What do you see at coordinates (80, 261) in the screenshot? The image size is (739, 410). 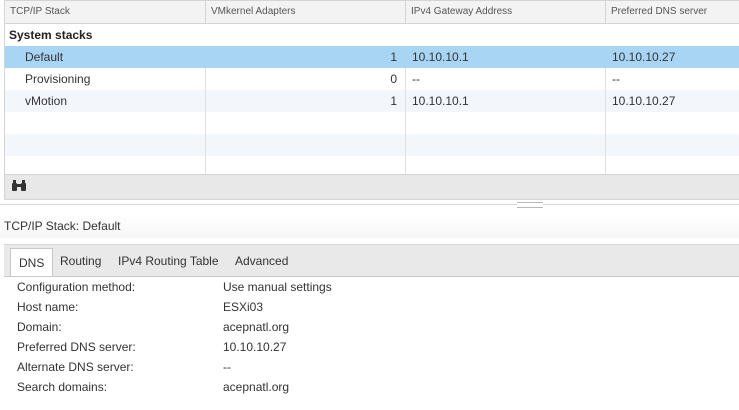 I see `tab-routing: Routing` at bounding box center [80, 261].